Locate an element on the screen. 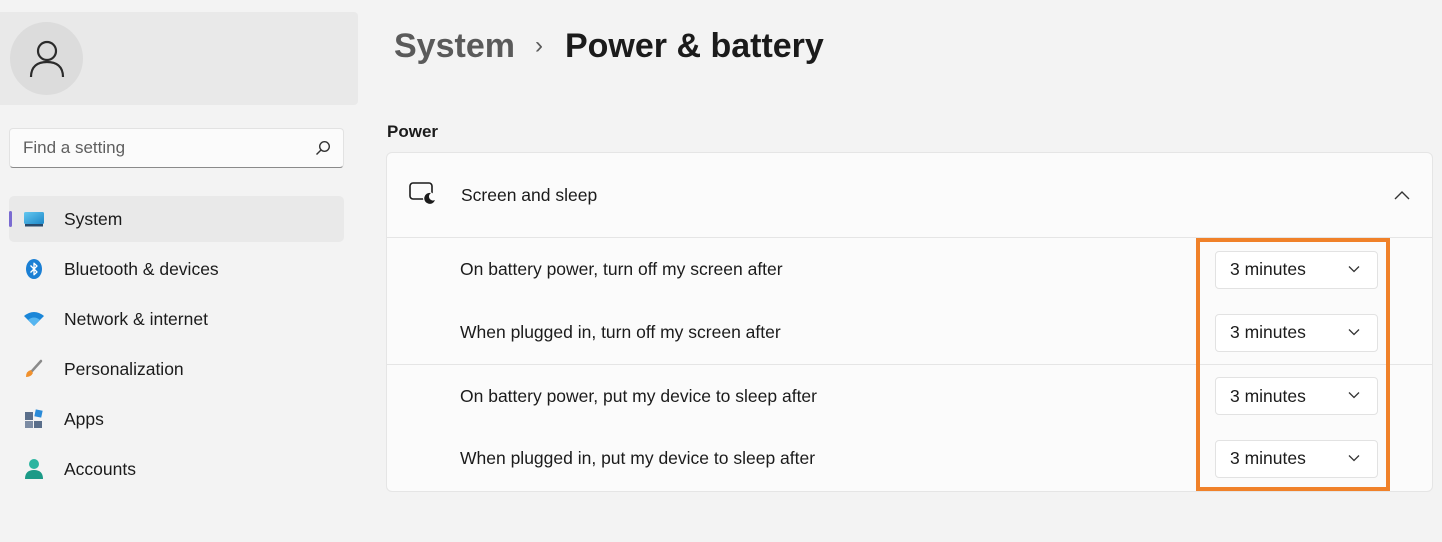 This screenshot has height=542, width=1442. sidebar-item-label: Personalization is located at coordinates (124, 368).